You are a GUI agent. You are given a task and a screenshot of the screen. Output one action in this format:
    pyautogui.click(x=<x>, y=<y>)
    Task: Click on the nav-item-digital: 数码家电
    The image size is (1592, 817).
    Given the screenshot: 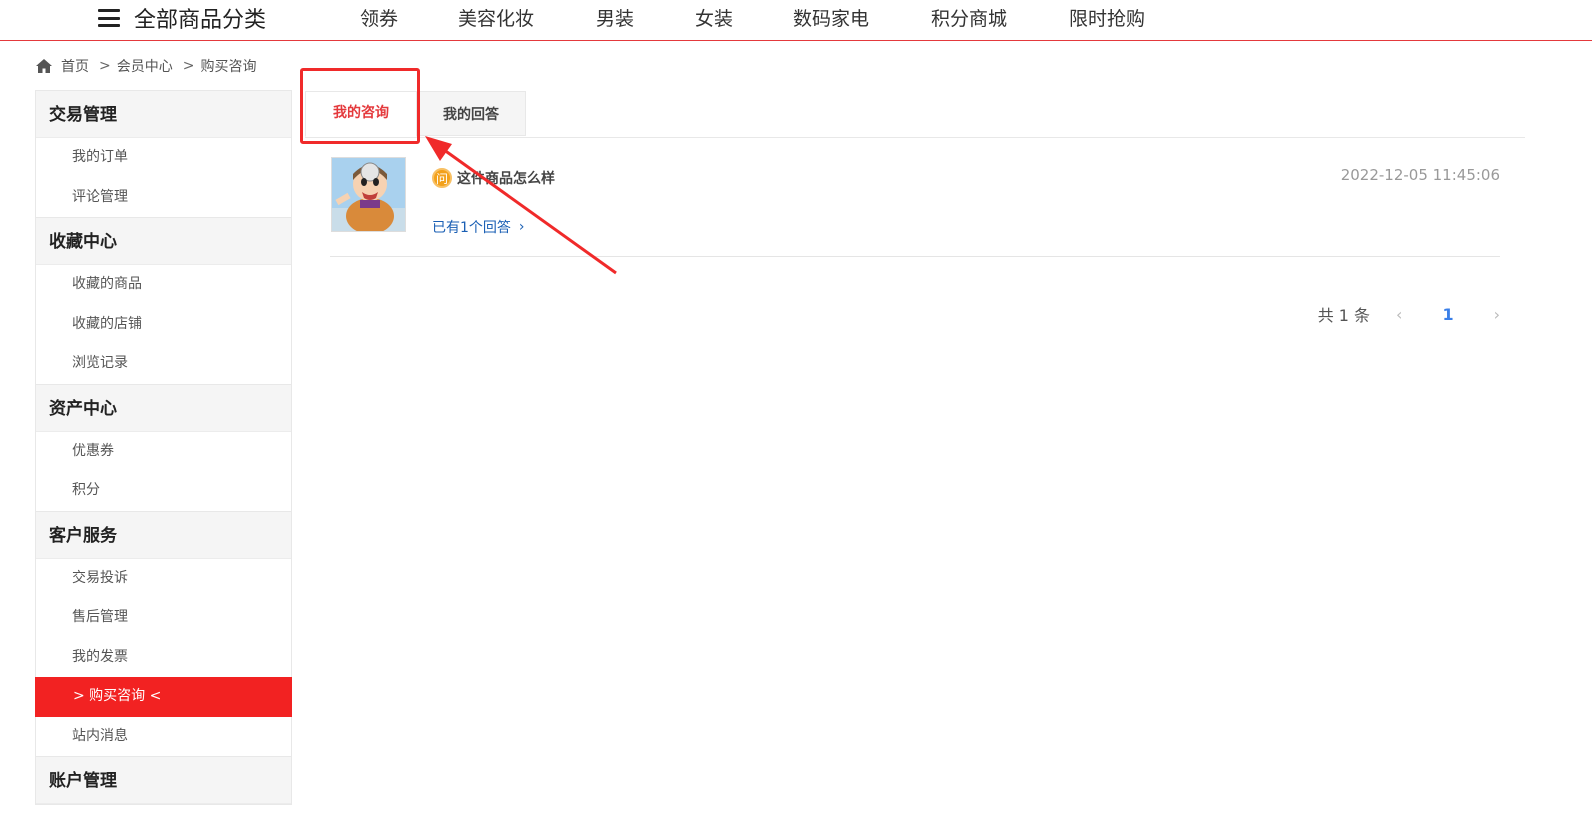 What is the action you would take?
    pyautogui.click(x=831, y=17)
    